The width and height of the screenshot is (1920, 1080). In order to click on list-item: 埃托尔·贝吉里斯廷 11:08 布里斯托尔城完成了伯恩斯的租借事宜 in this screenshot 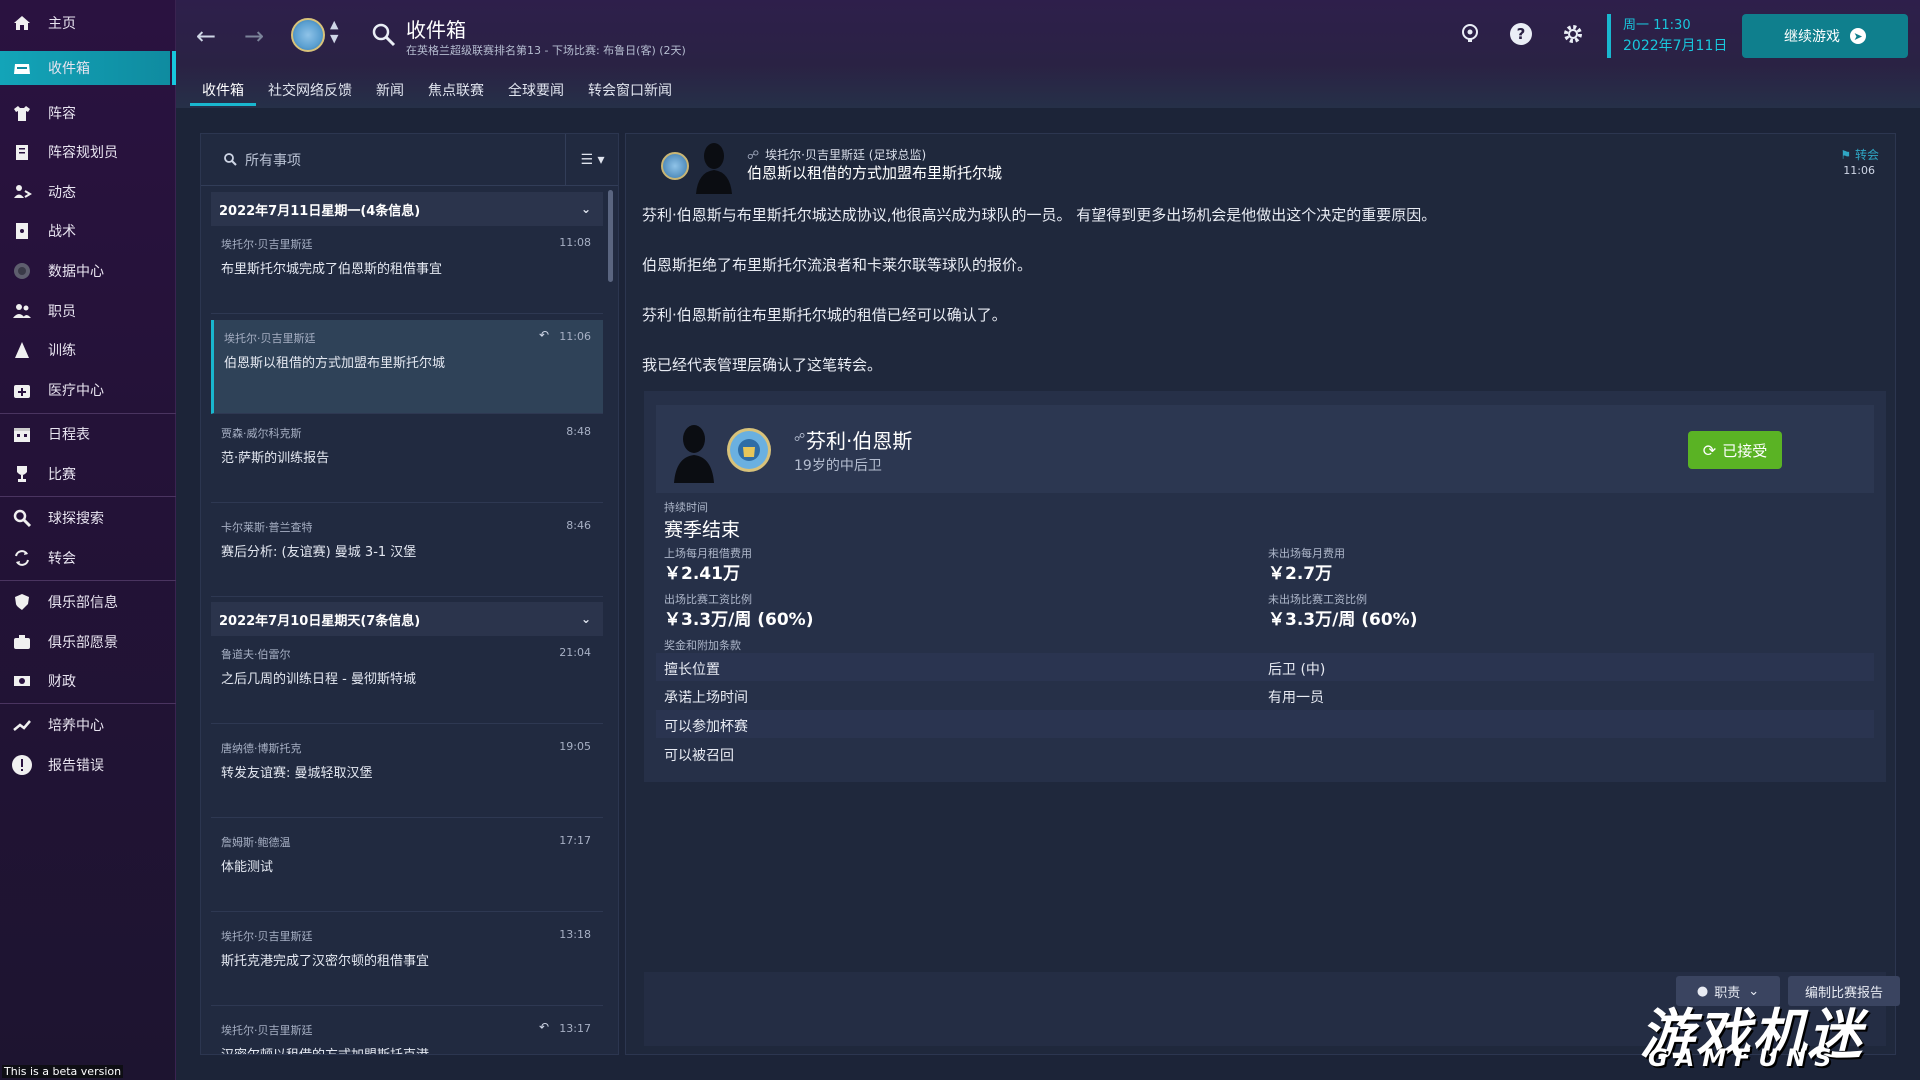, I will do `click(407, 270)`.